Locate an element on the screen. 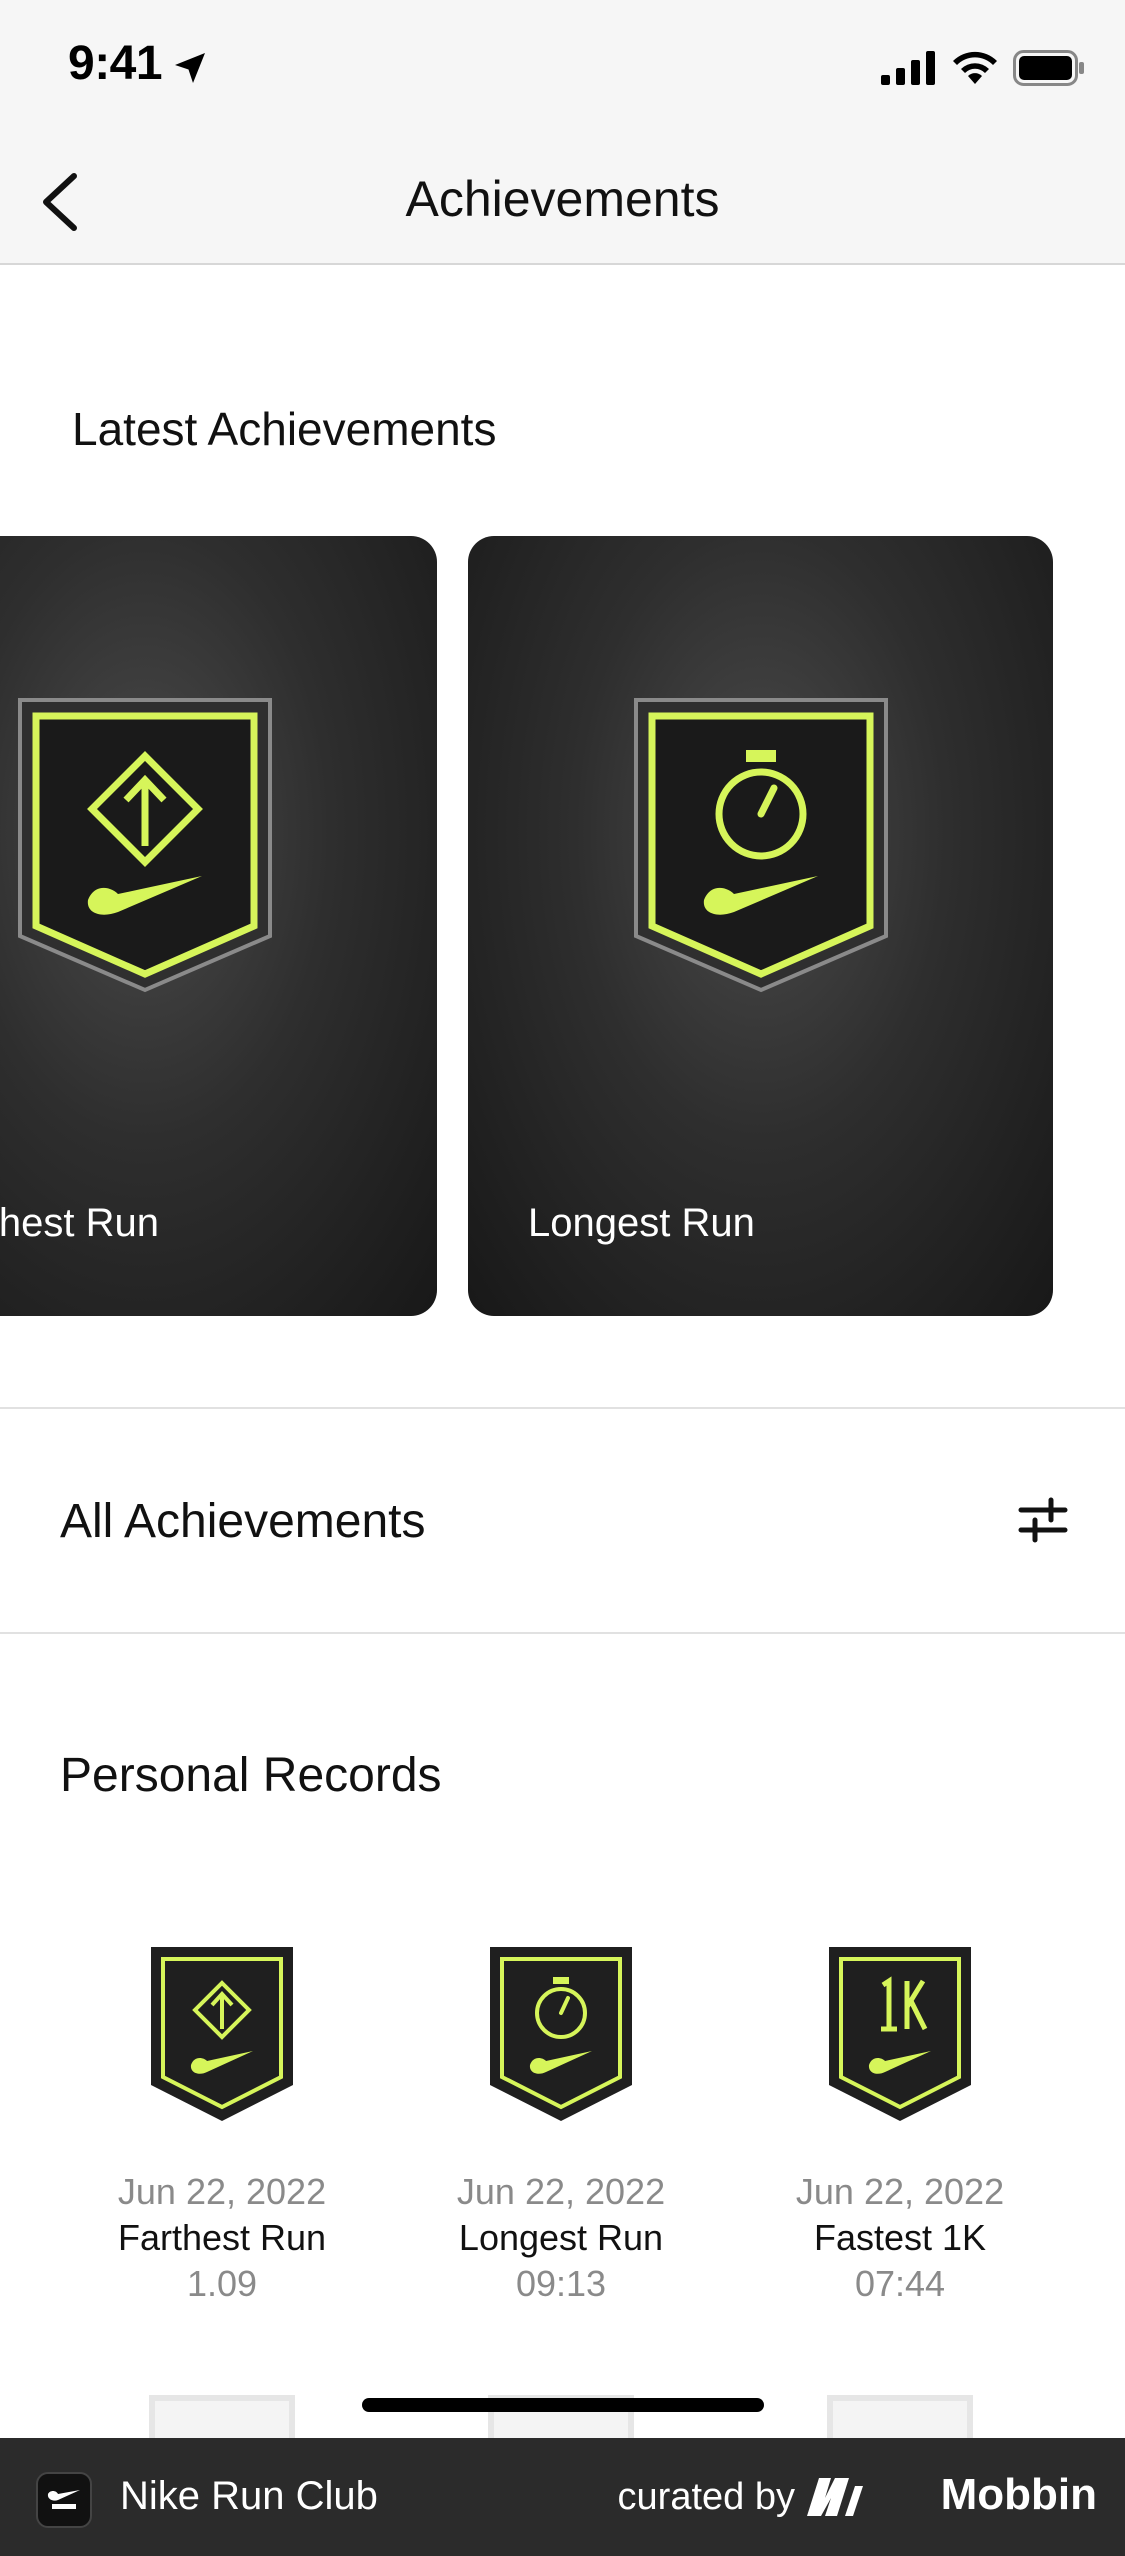  cellular-signal-icon is located at coordinates (908, 68).